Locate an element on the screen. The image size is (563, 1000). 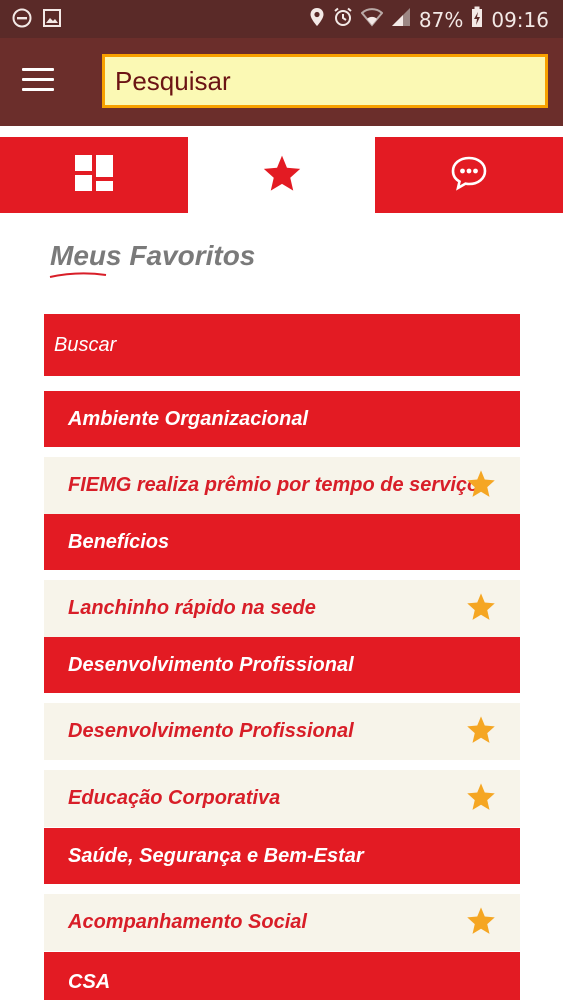
app-bar is located at coordinates (281, 82).